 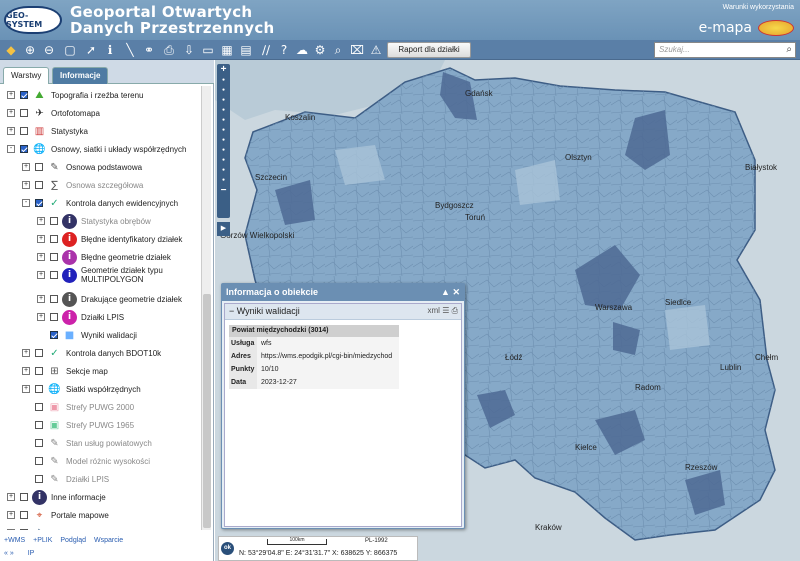 I want to click on close-icon: ✕, so click(x=456, y=292).